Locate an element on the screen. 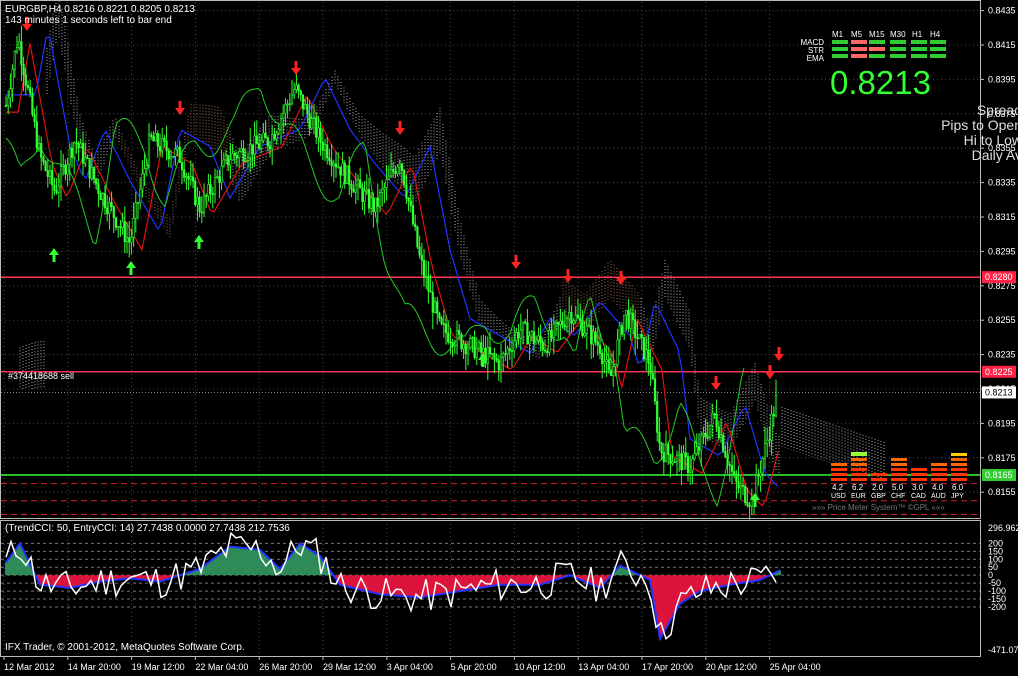  price-tick-label: 0.8235 is located at coordinates (1002, 355).